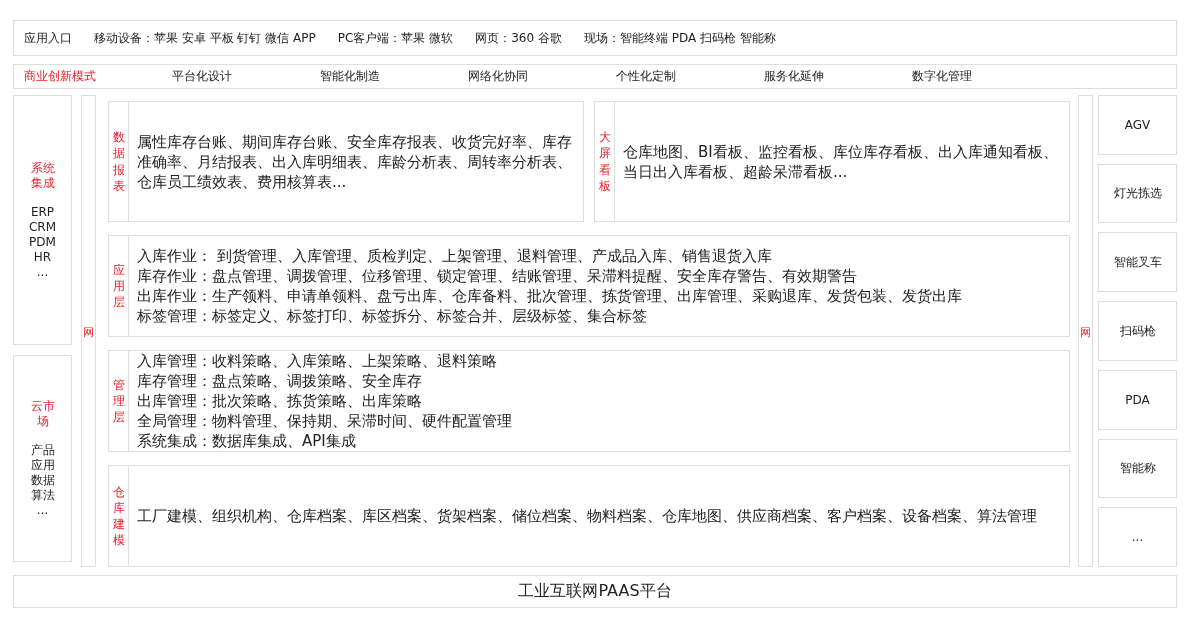  Describe the element at coordinates (1137, 331) in the screenshot. I see `device-box: 扫码枪` at that location.